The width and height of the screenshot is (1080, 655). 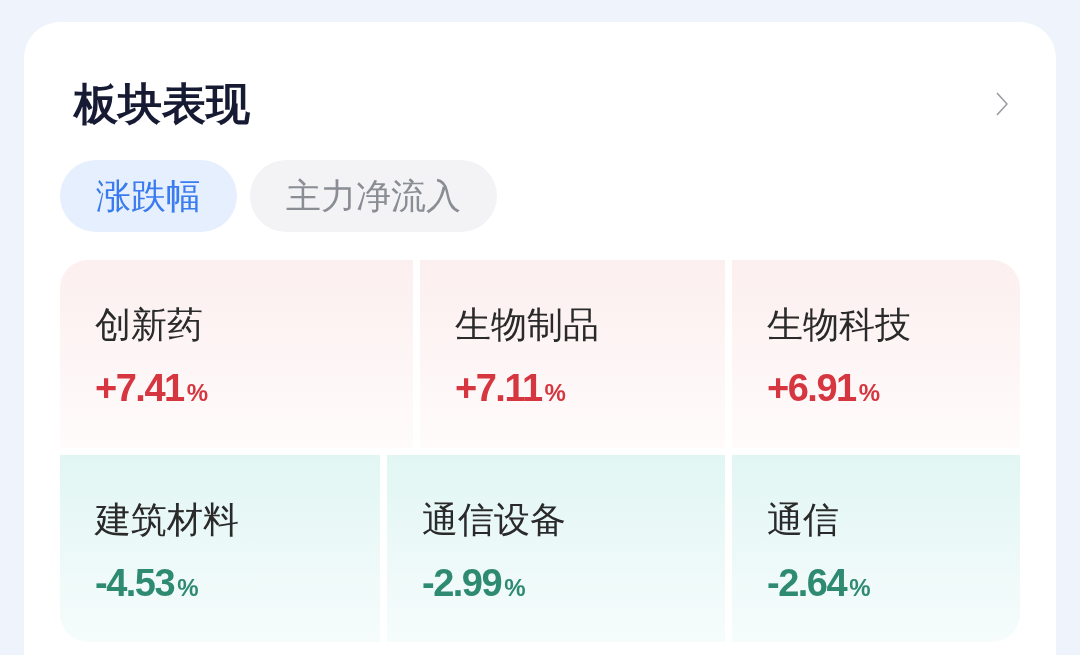 I want to click on change-value: -2.64%, so click(x=819, y=583).